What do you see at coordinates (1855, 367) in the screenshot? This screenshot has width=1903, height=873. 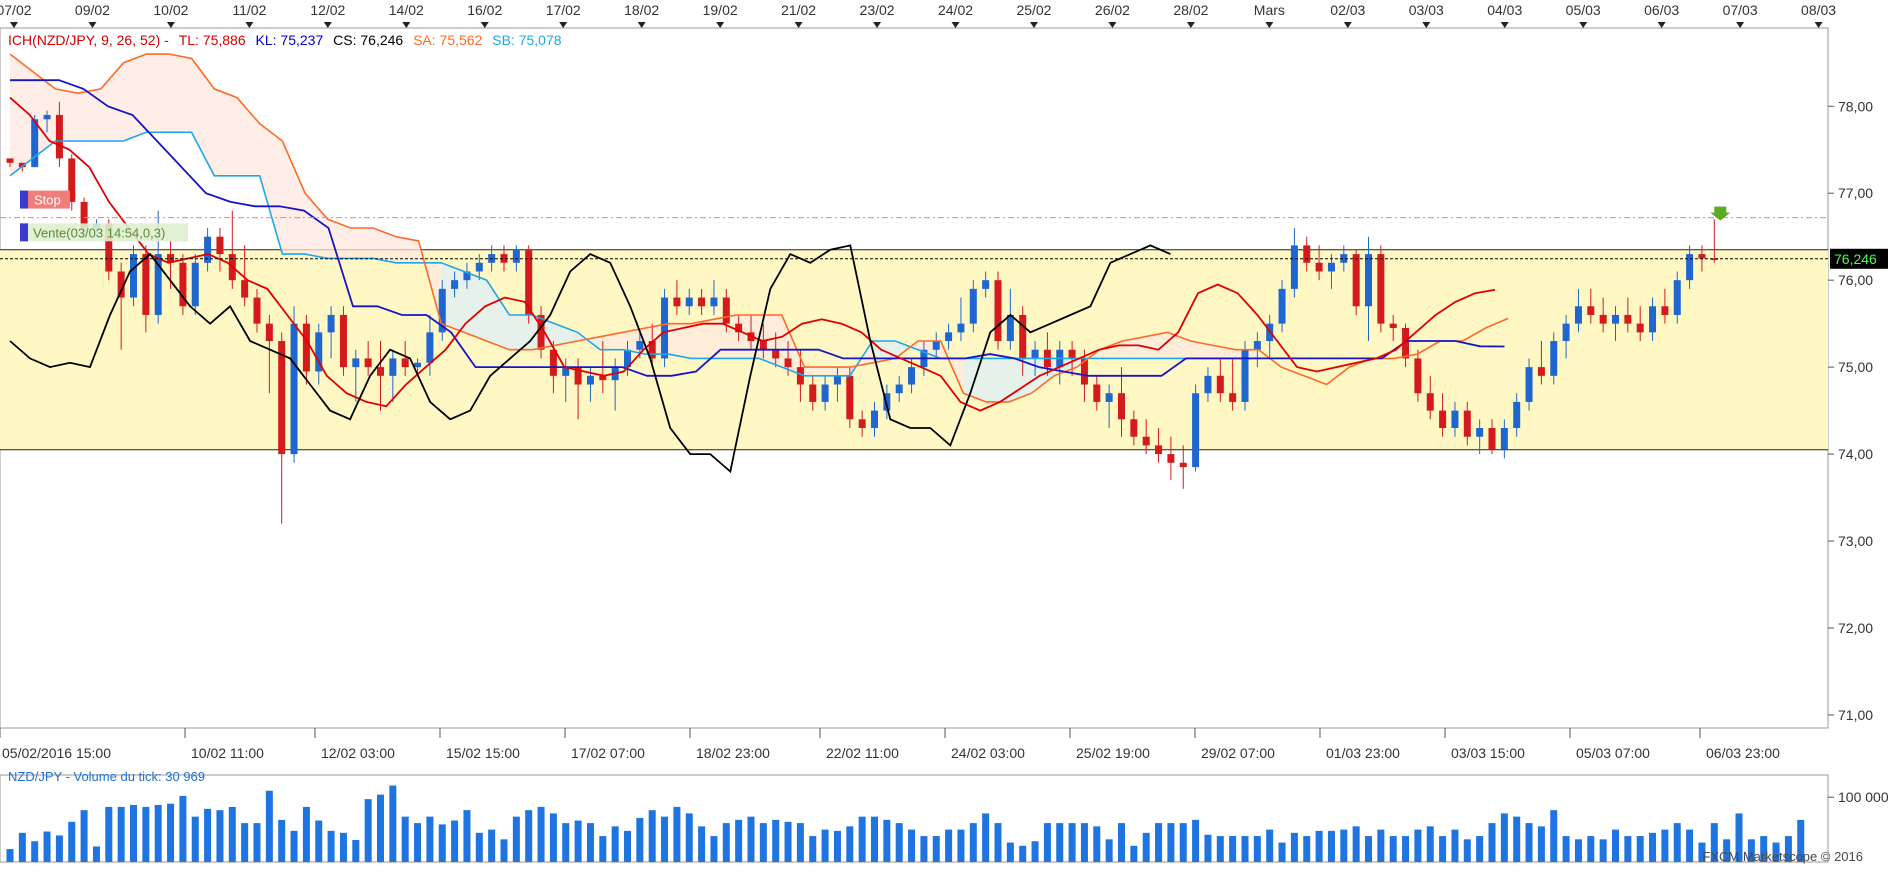 I see `y-tick-label: 75,00` at bounding box center [1855, 367].